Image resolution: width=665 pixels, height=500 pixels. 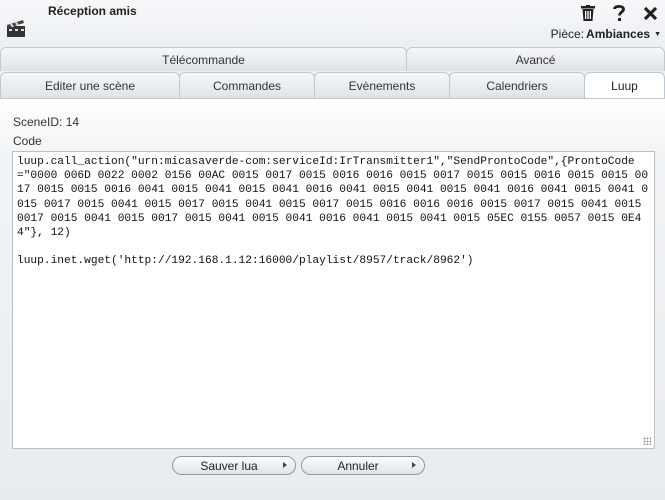 I want to click on tab-evenements: Evènements, so click(x=382, y=85).